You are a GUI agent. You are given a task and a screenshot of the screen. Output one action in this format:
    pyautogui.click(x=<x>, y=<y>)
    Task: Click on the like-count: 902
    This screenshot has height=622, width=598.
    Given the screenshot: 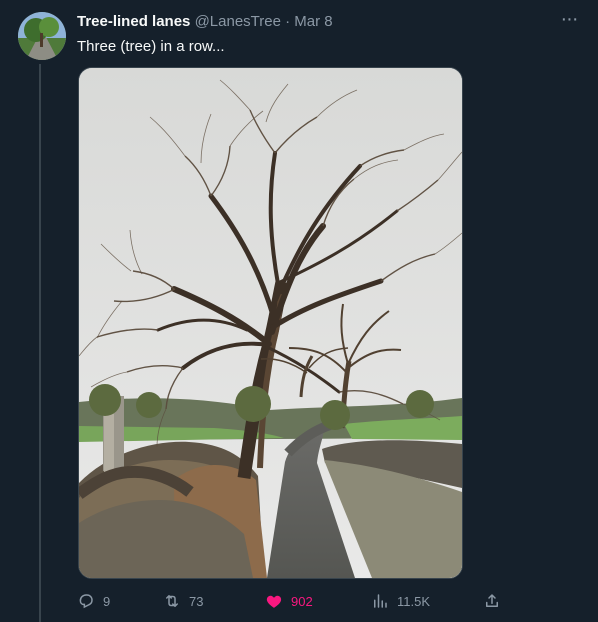 What is the action you would take?
    pyautogui.click(x=302, y=601)
    